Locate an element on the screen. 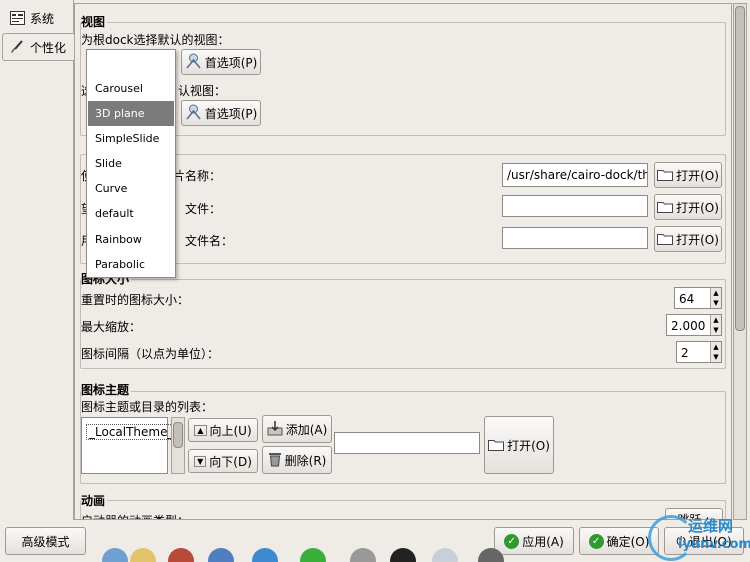 This screenshot has height=562, width=750. theme-list-scrollbar is located at coordinates (178, 445).